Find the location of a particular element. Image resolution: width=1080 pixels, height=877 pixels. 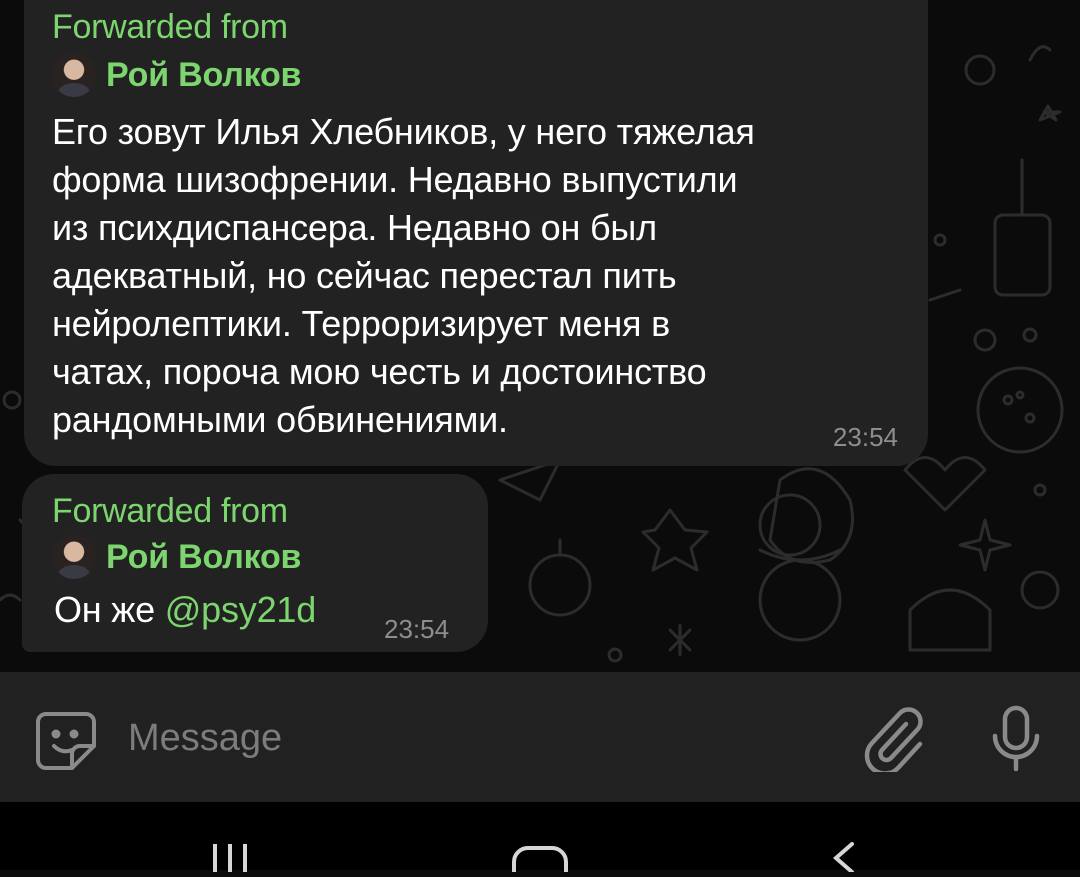

system-navigation-bar is located at coordinates (540, 838).